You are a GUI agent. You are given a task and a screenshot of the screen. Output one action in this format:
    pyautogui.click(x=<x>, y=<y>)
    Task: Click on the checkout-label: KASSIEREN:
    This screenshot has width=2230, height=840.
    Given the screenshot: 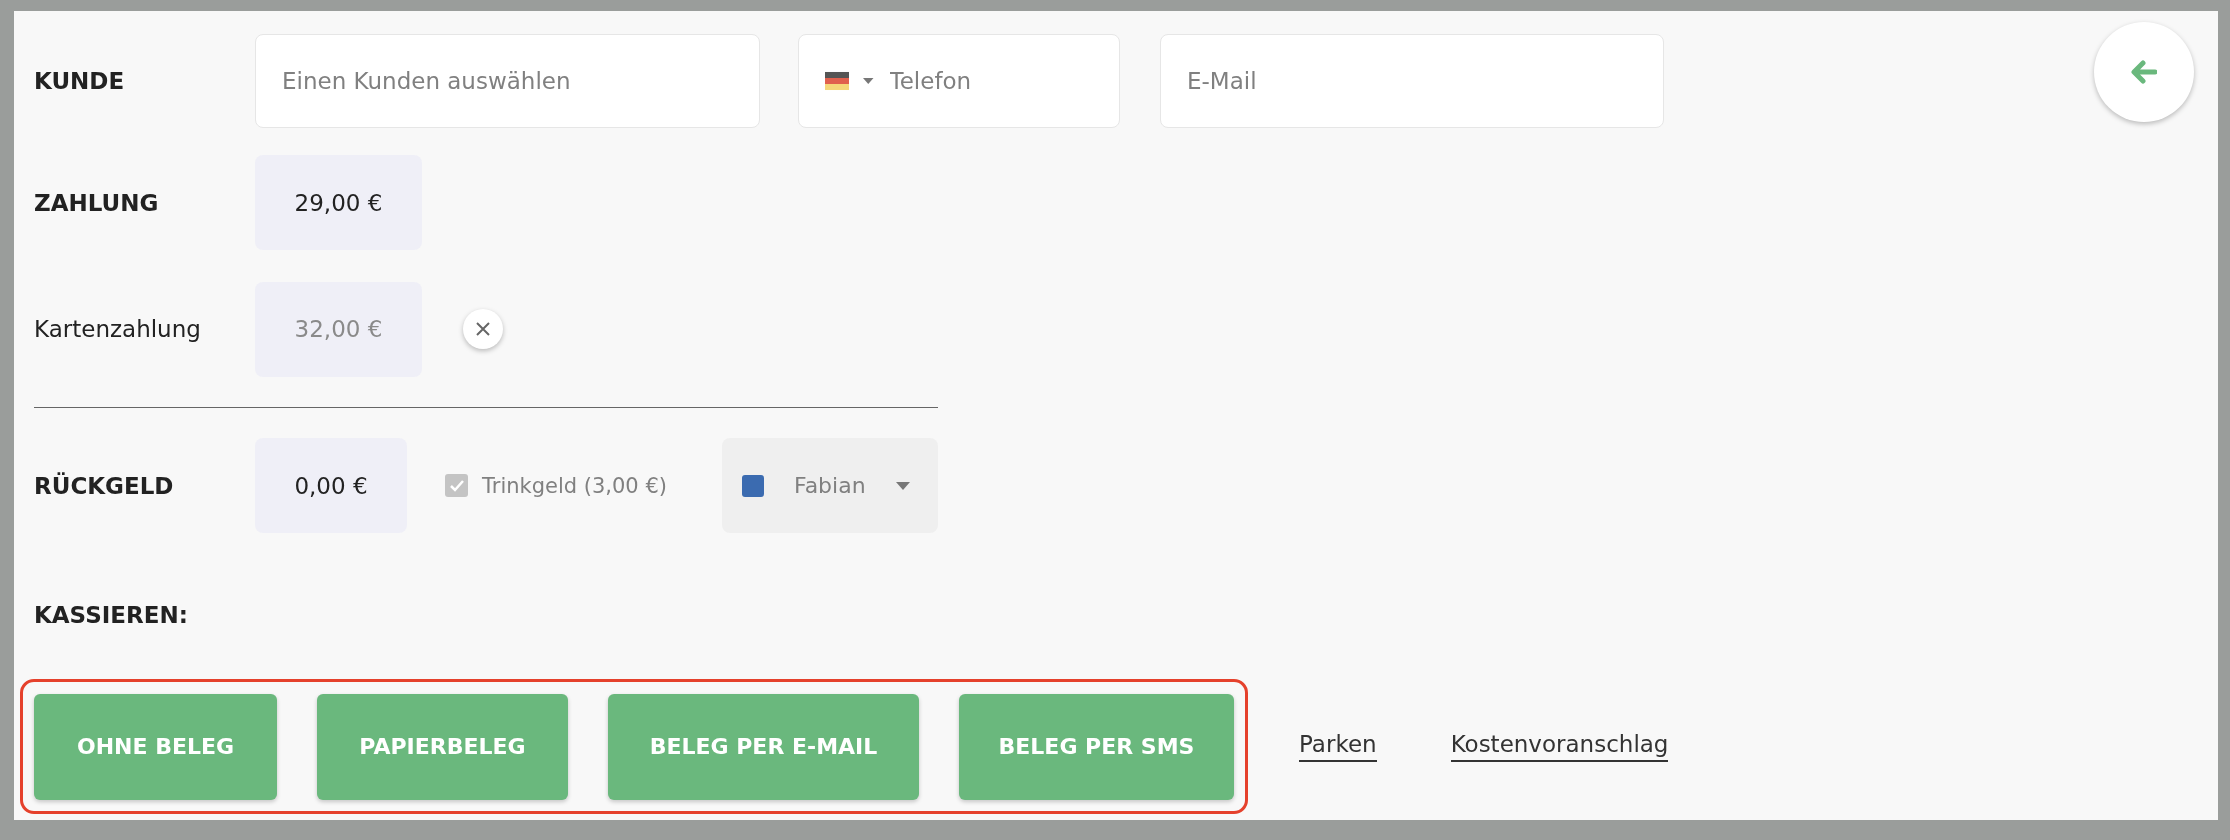 What is the action you would take?
    pyautogui.click(x=111, y=615)
    